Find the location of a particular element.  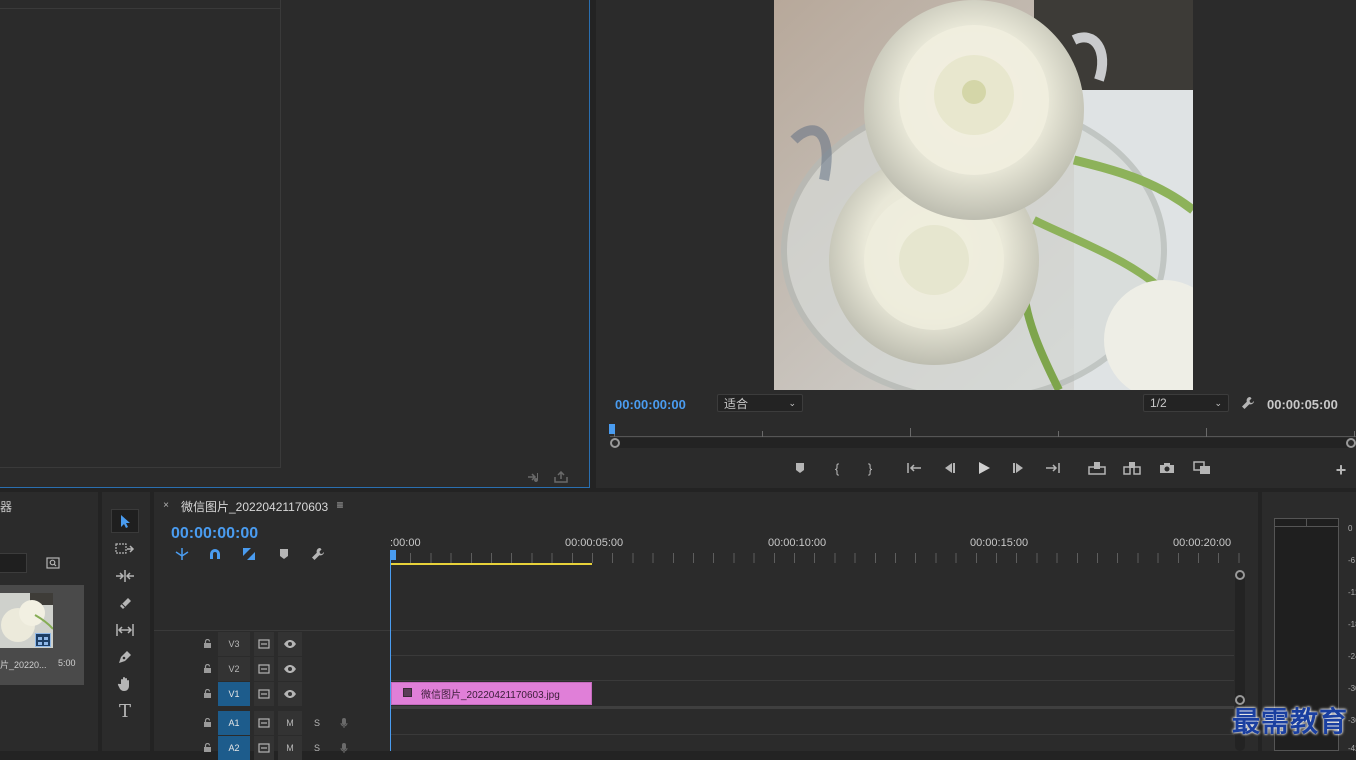

fit-value: 适合 is located at coordinates (736, 403).